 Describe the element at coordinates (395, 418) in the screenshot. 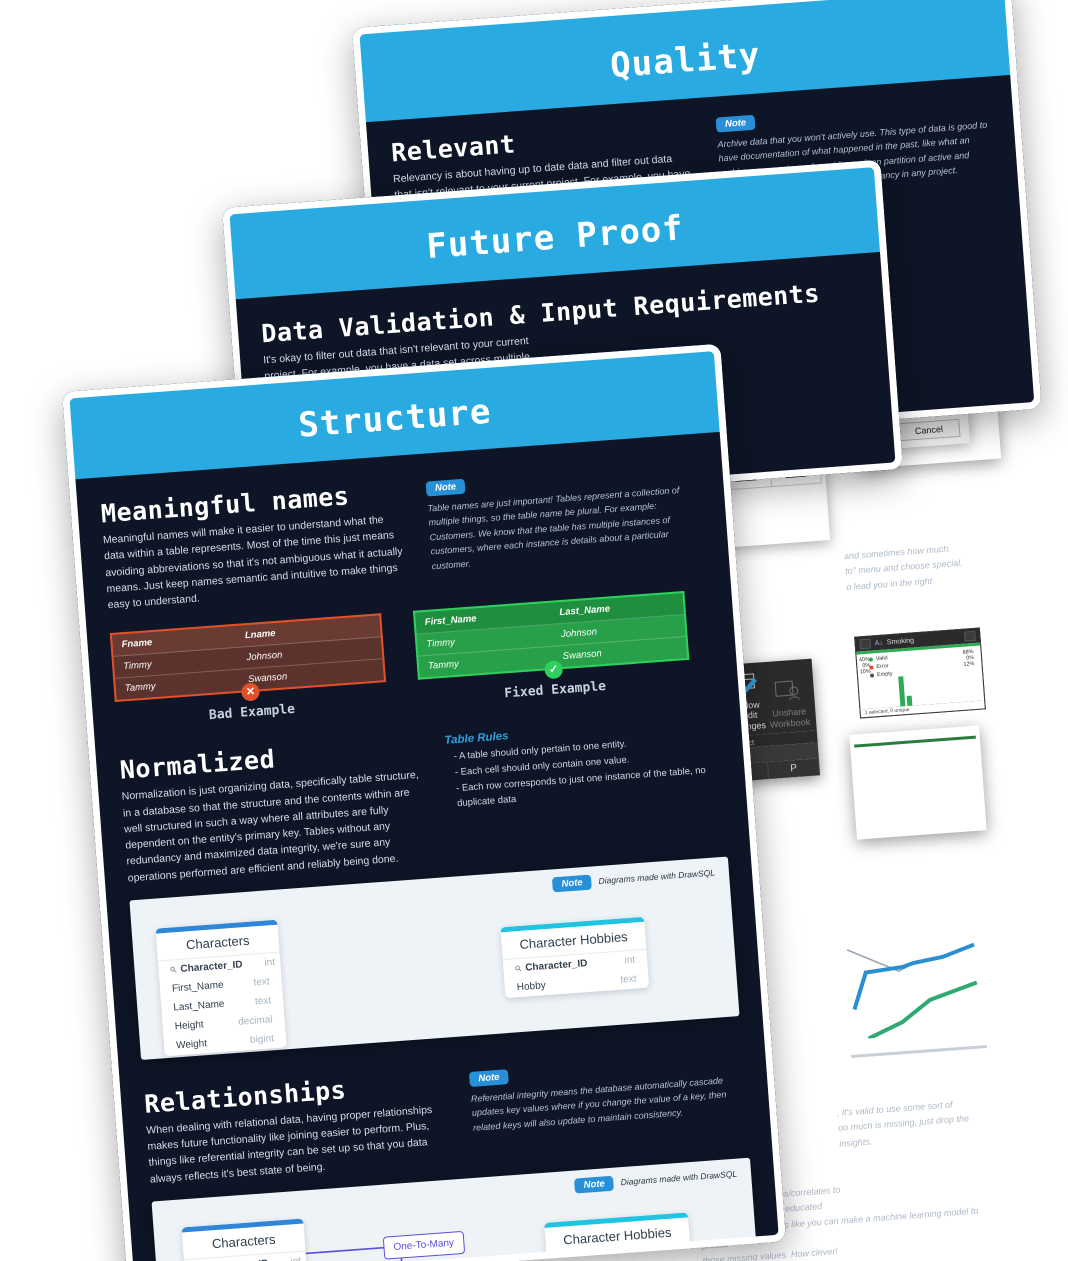

I see `slide-title-structure: Structure` at that location.